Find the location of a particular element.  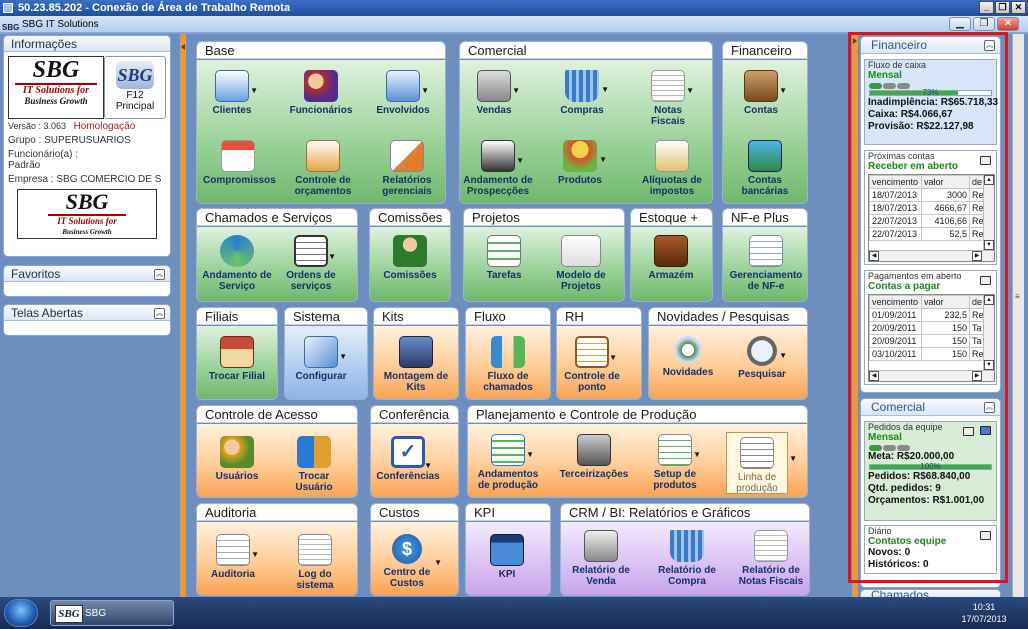

tile-aliquotas-impostos: Alíquotas de impostos is located at coordinates (672, 168).